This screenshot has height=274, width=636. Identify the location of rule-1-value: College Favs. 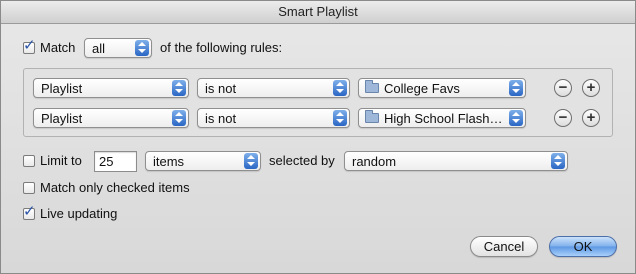
(422, 88).